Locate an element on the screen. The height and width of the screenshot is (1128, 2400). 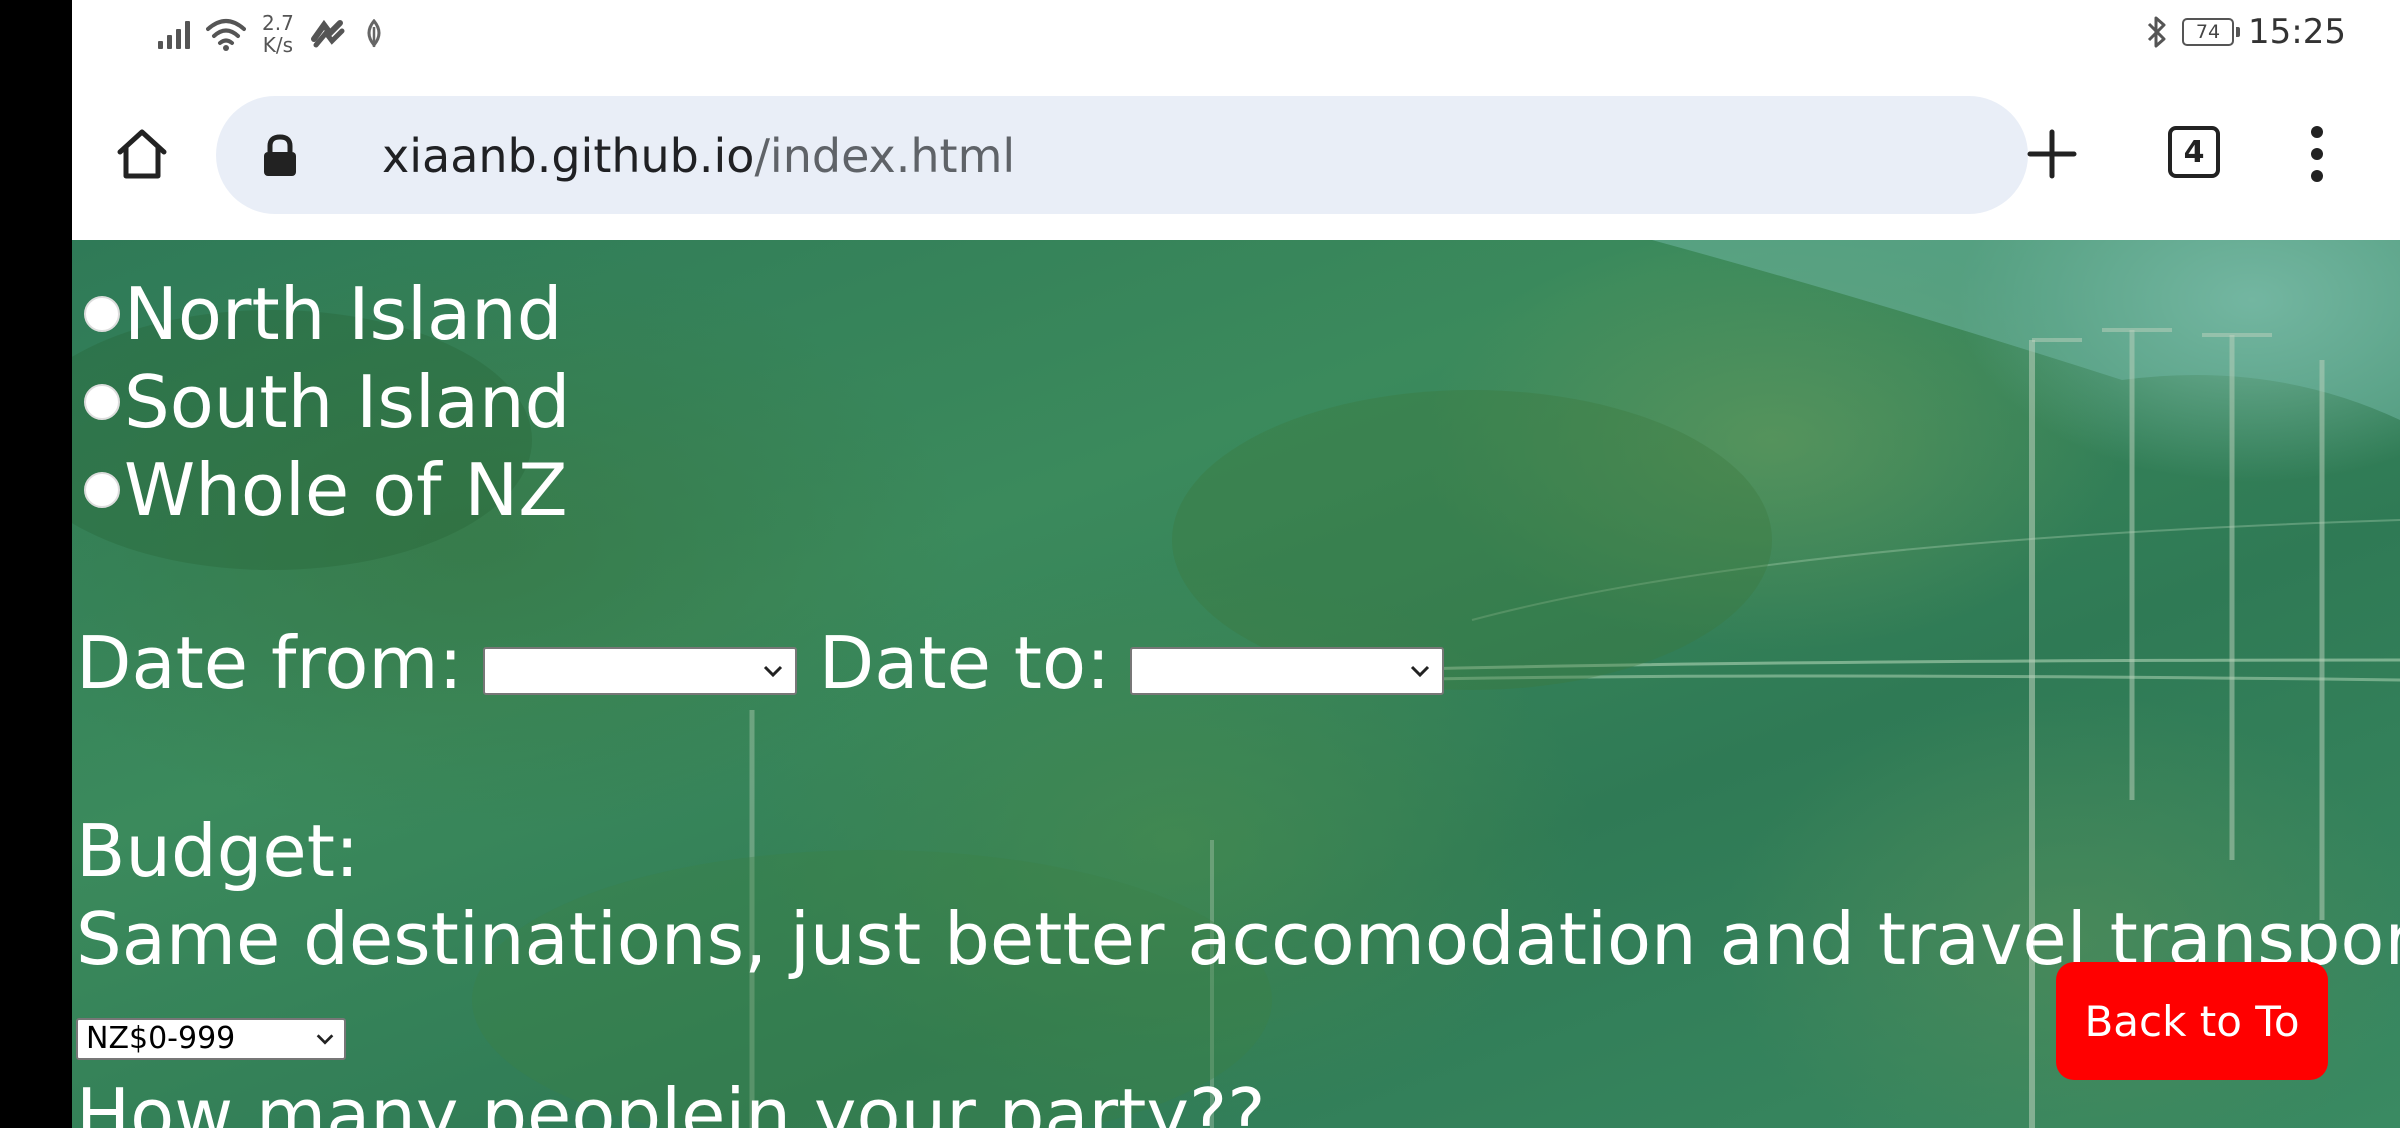
url-path: /index.html is located at coordinates (885, 156).